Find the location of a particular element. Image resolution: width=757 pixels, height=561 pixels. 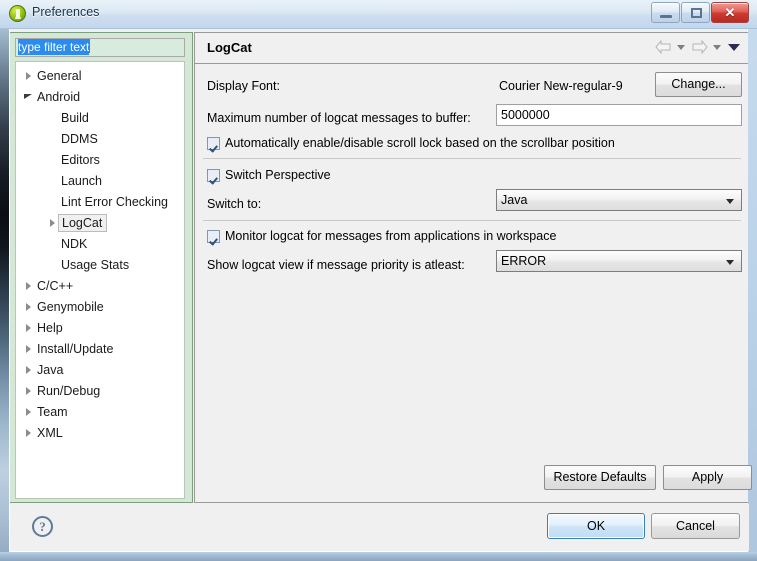

tree-item-label: Help is located at coordinates (50, 327).